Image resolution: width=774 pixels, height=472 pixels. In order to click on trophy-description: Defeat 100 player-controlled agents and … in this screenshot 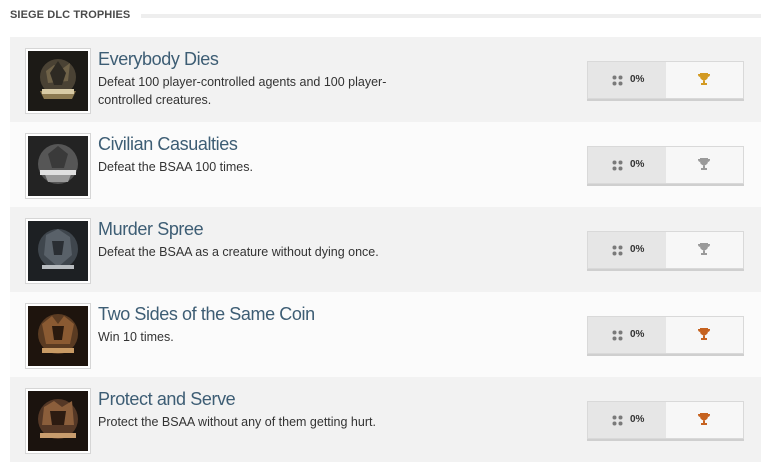, I will do `click(242, 91)`.